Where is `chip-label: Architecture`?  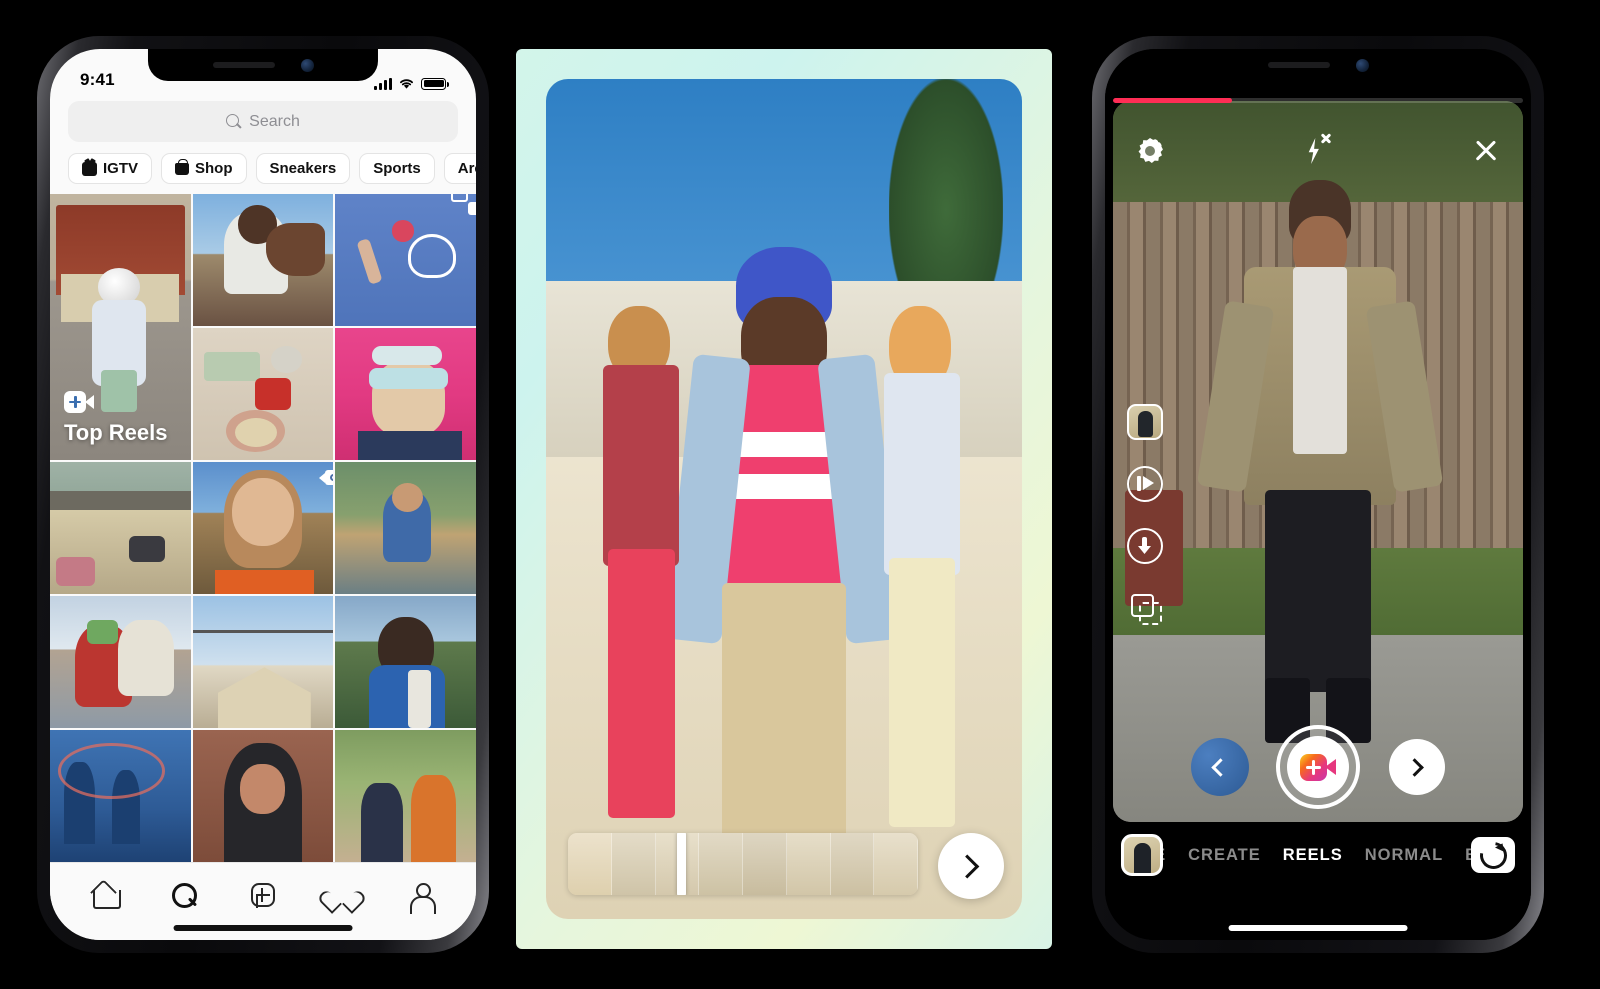 chip-label: Architecture is located at coordinates (466, 168).